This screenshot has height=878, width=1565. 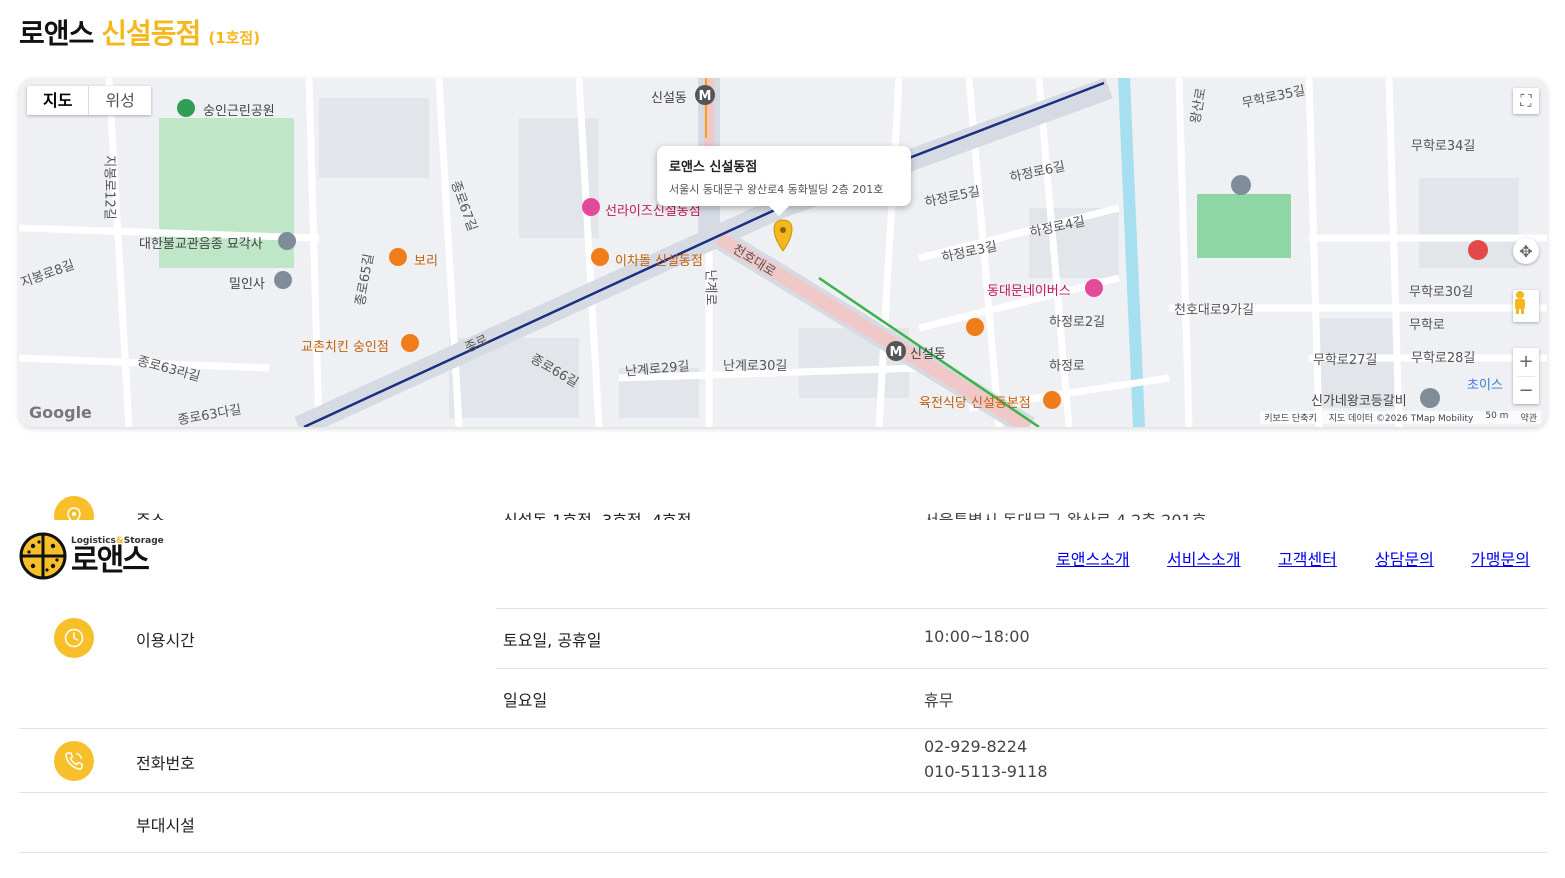 I want to click on site-logo: Logistics&Storage 로앤스, so click(x=91, y=556).